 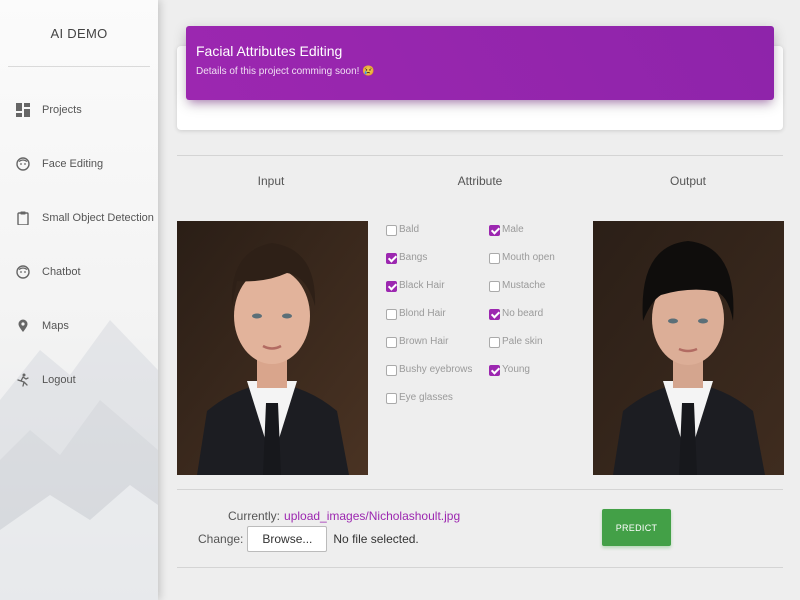 I want to click on attribute-label: Pale skin, so click(x=522, y=341).